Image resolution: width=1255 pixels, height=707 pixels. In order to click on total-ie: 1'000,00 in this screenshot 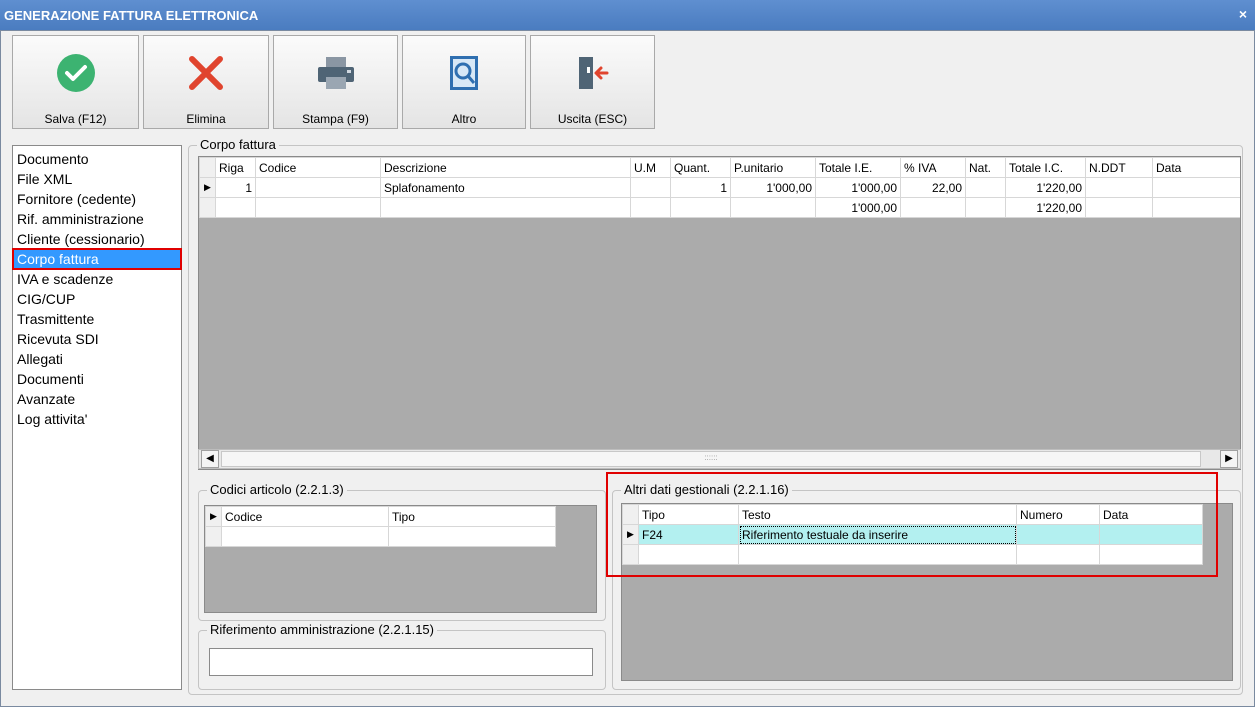, I will do `click(858, 207)`.